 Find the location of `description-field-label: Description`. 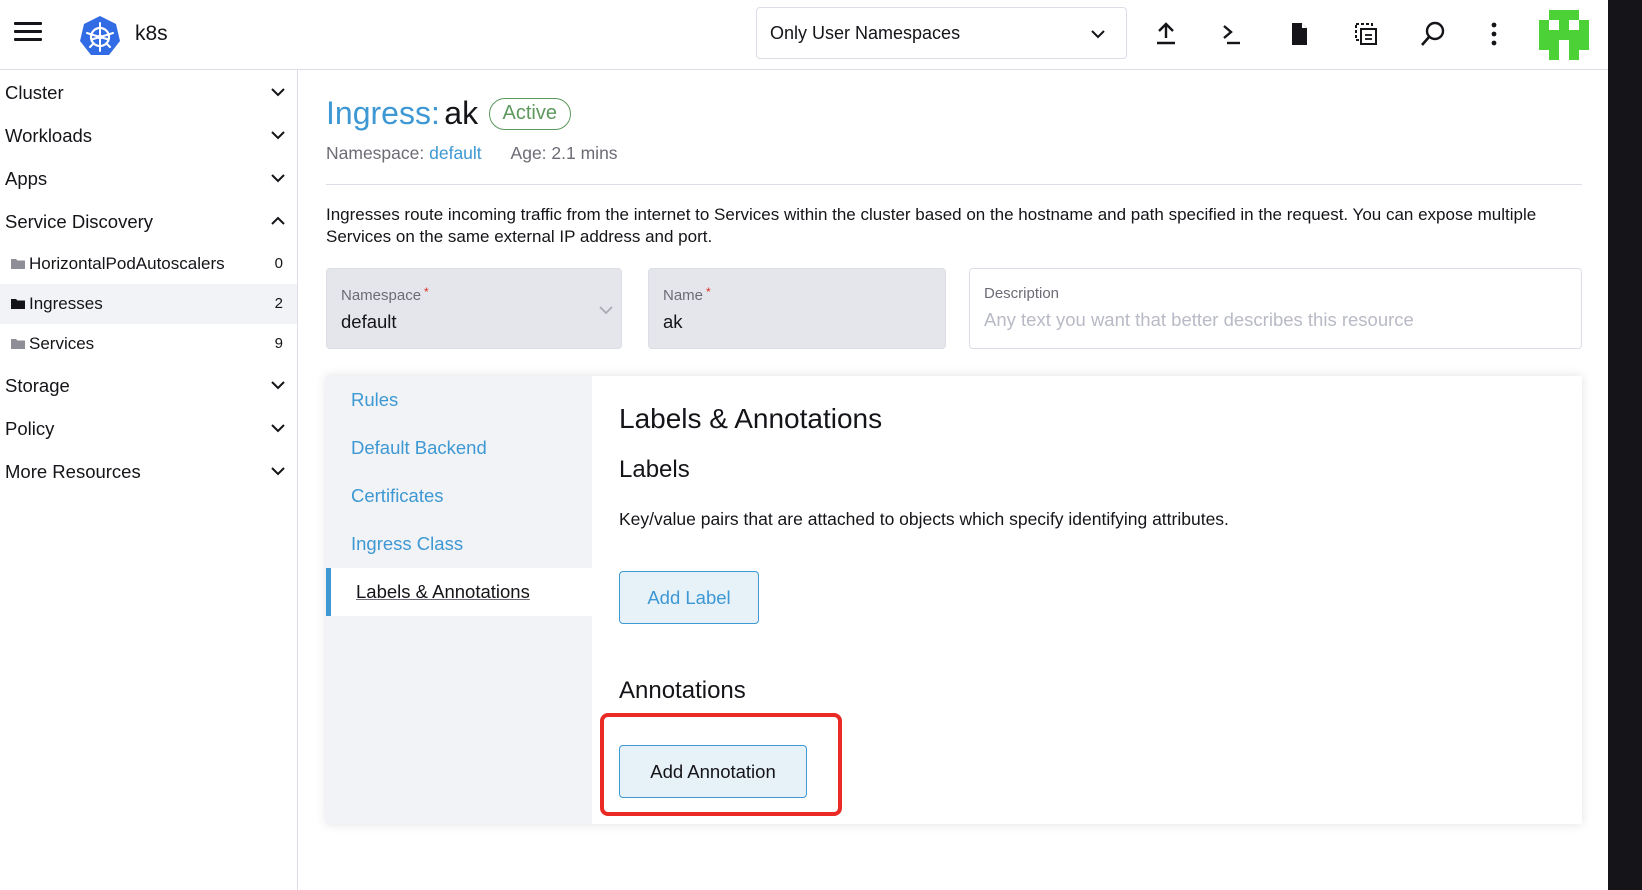

description-field-label: Description is located at coordinates (1022, 293).